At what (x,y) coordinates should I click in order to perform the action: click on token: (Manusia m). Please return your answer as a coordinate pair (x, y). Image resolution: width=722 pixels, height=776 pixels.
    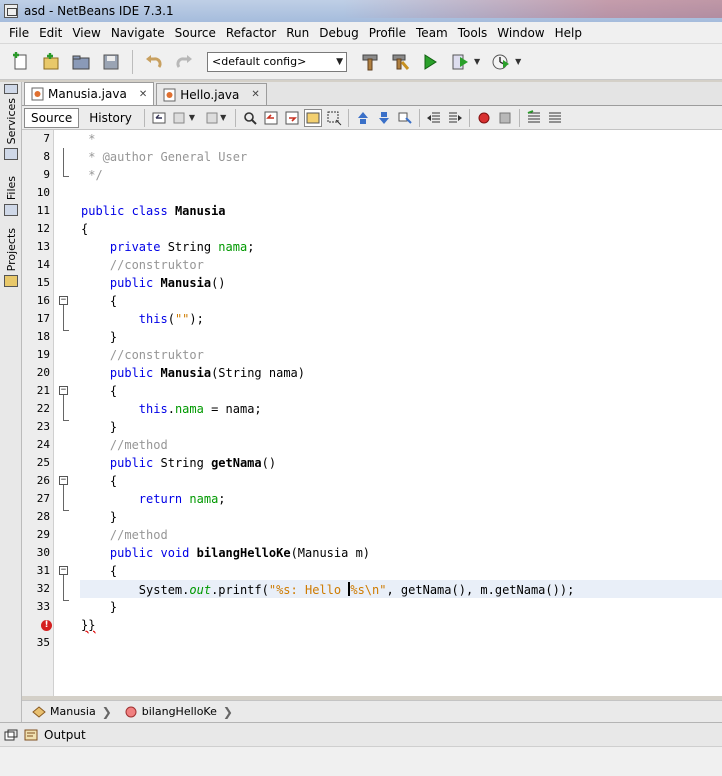
    Looking at the image, I should click on (330, 553).